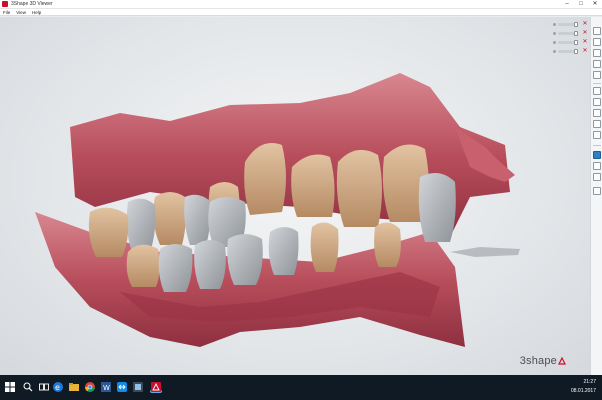 The image size is (602, 400). I want to click on menu-help: Help, so click(36, 12).